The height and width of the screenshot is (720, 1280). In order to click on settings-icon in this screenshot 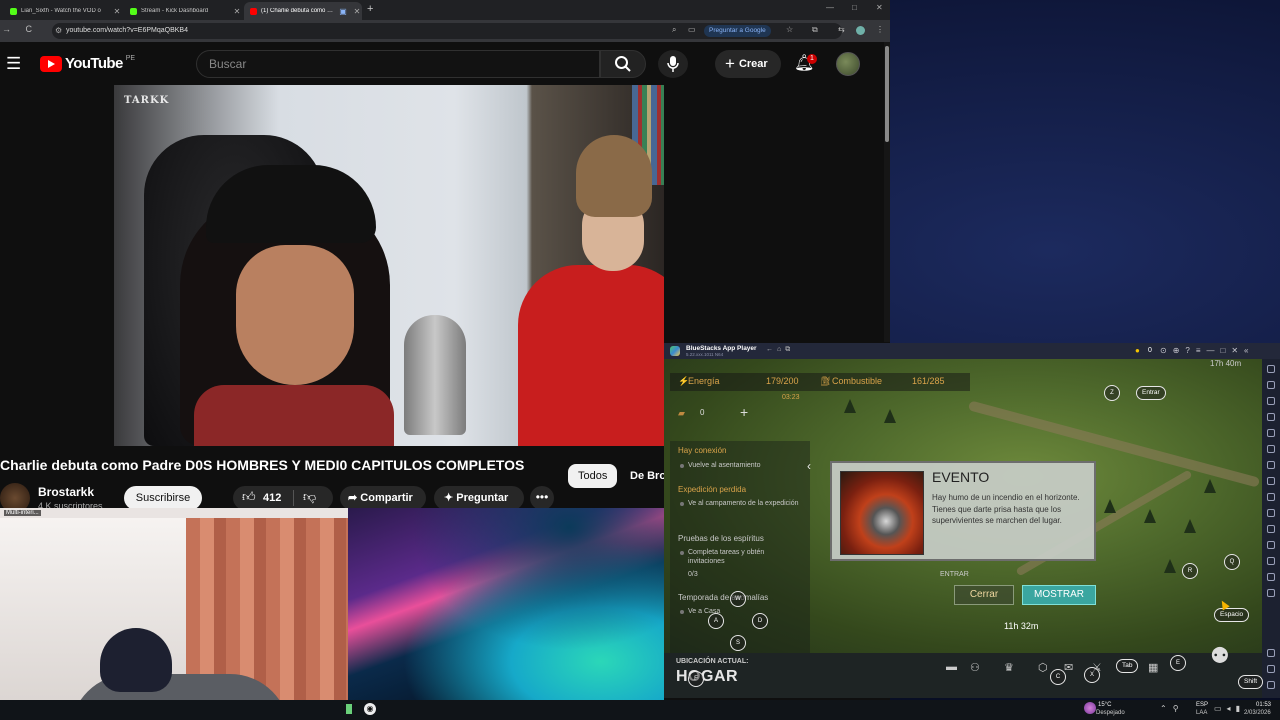, I will do `click(1271, 653)`.